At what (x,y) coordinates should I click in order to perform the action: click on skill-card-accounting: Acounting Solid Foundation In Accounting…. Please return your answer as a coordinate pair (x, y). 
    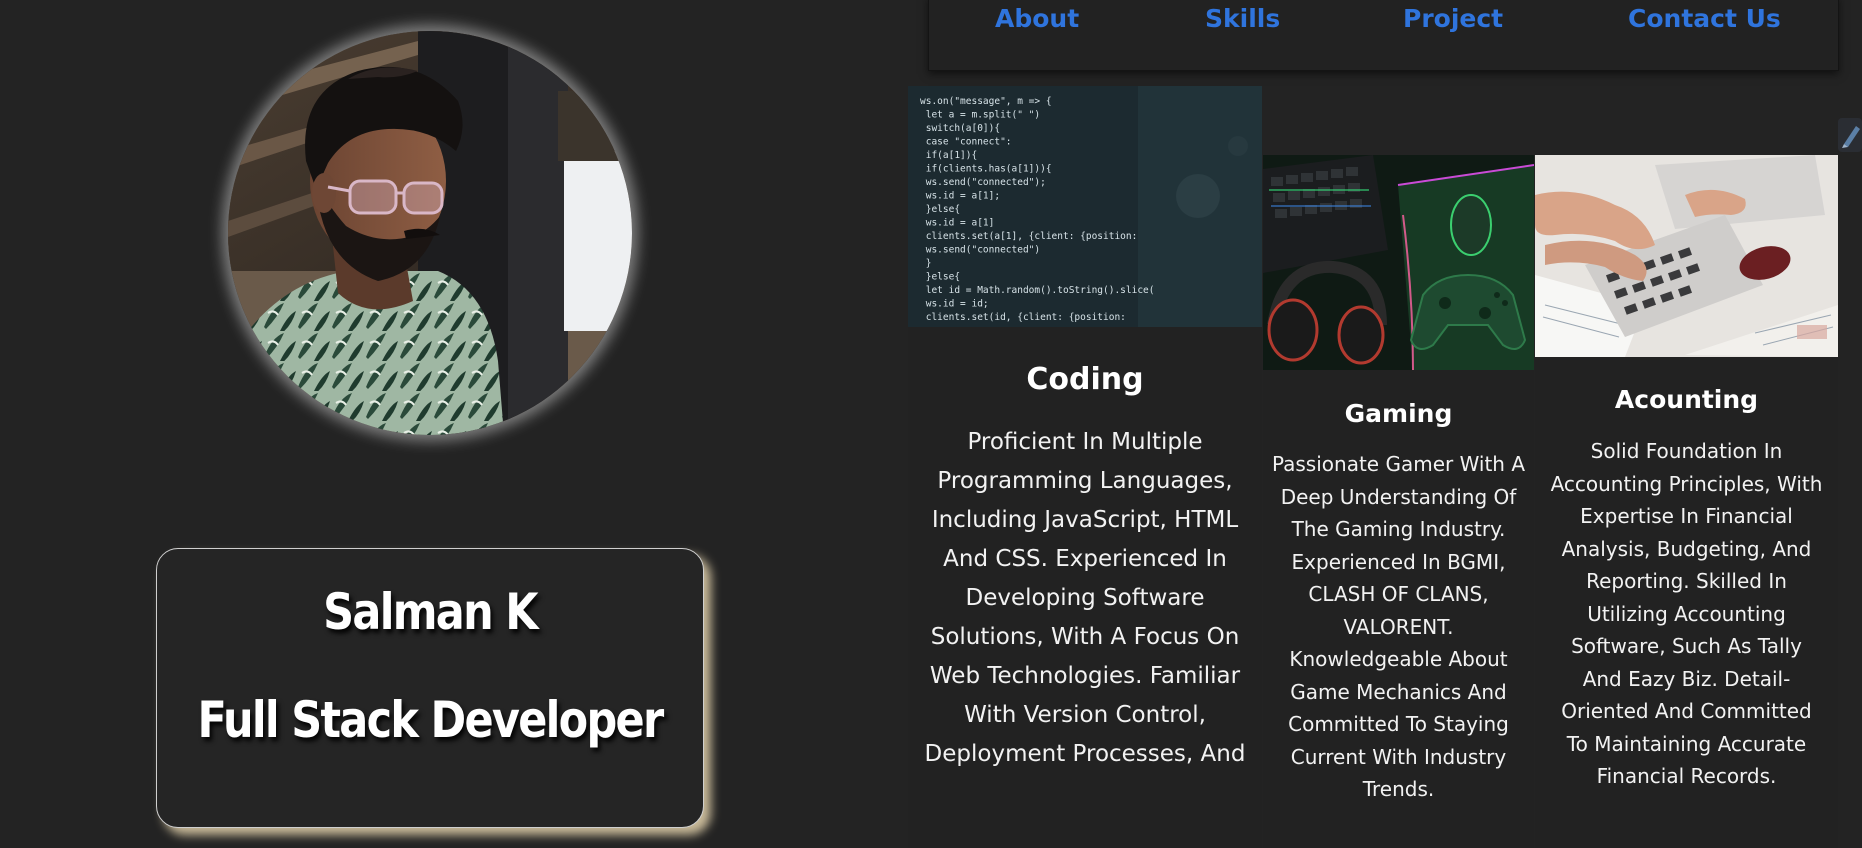
    Looking at the image, I should click on (1686, 501).